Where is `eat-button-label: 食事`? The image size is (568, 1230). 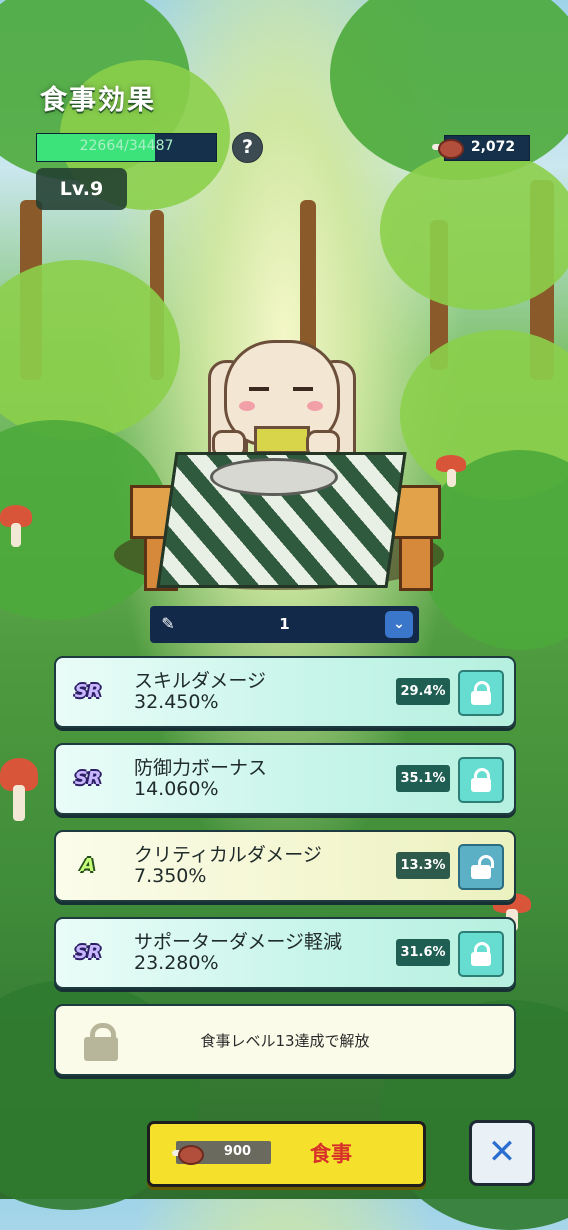
eat-button-label: 食事 is located at coordinates (331, 1154).